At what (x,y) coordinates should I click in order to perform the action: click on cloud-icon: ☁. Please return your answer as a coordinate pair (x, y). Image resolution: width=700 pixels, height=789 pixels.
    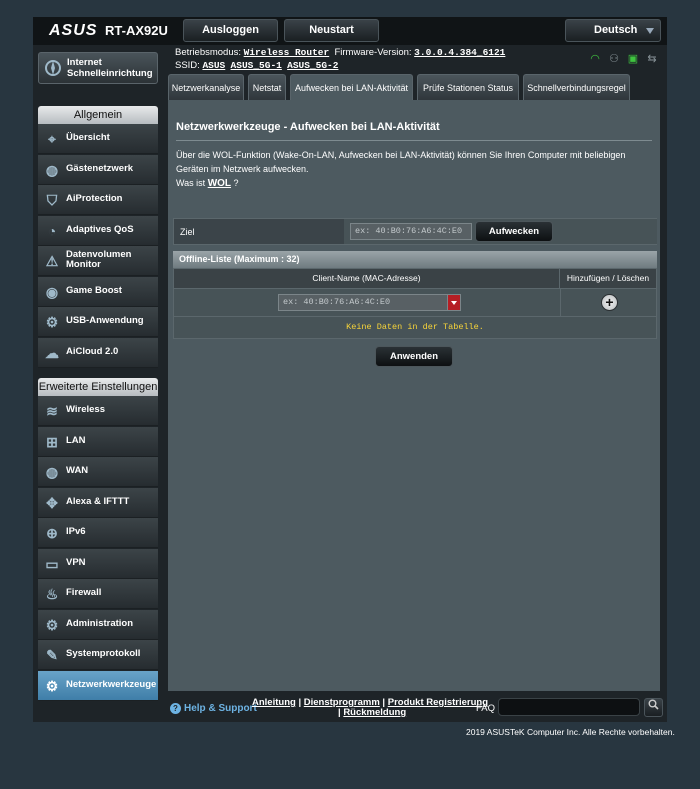
    Looking at the image, I should click on (52, 353).